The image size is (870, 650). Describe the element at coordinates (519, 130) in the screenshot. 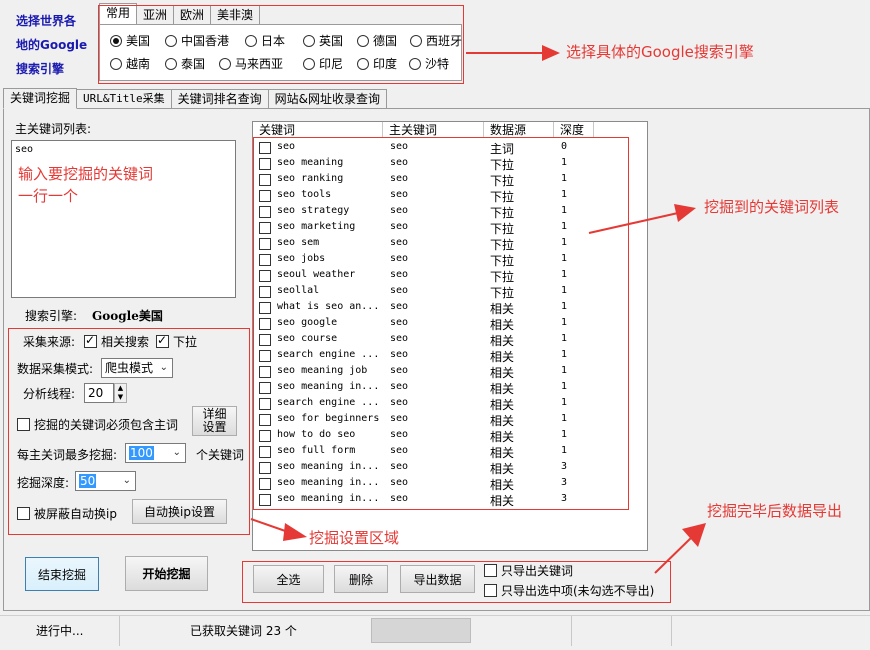

I see `header-source: 数据源` at that location.